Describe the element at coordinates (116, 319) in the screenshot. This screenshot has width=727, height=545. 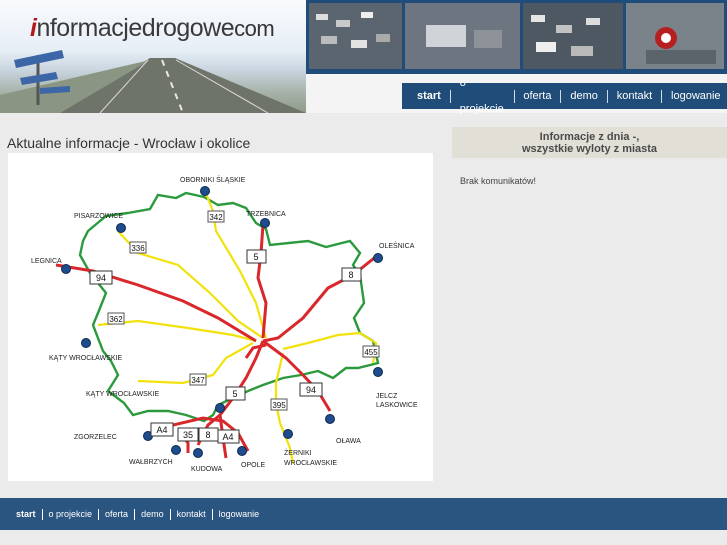
I see `road-label: 362` at that location.